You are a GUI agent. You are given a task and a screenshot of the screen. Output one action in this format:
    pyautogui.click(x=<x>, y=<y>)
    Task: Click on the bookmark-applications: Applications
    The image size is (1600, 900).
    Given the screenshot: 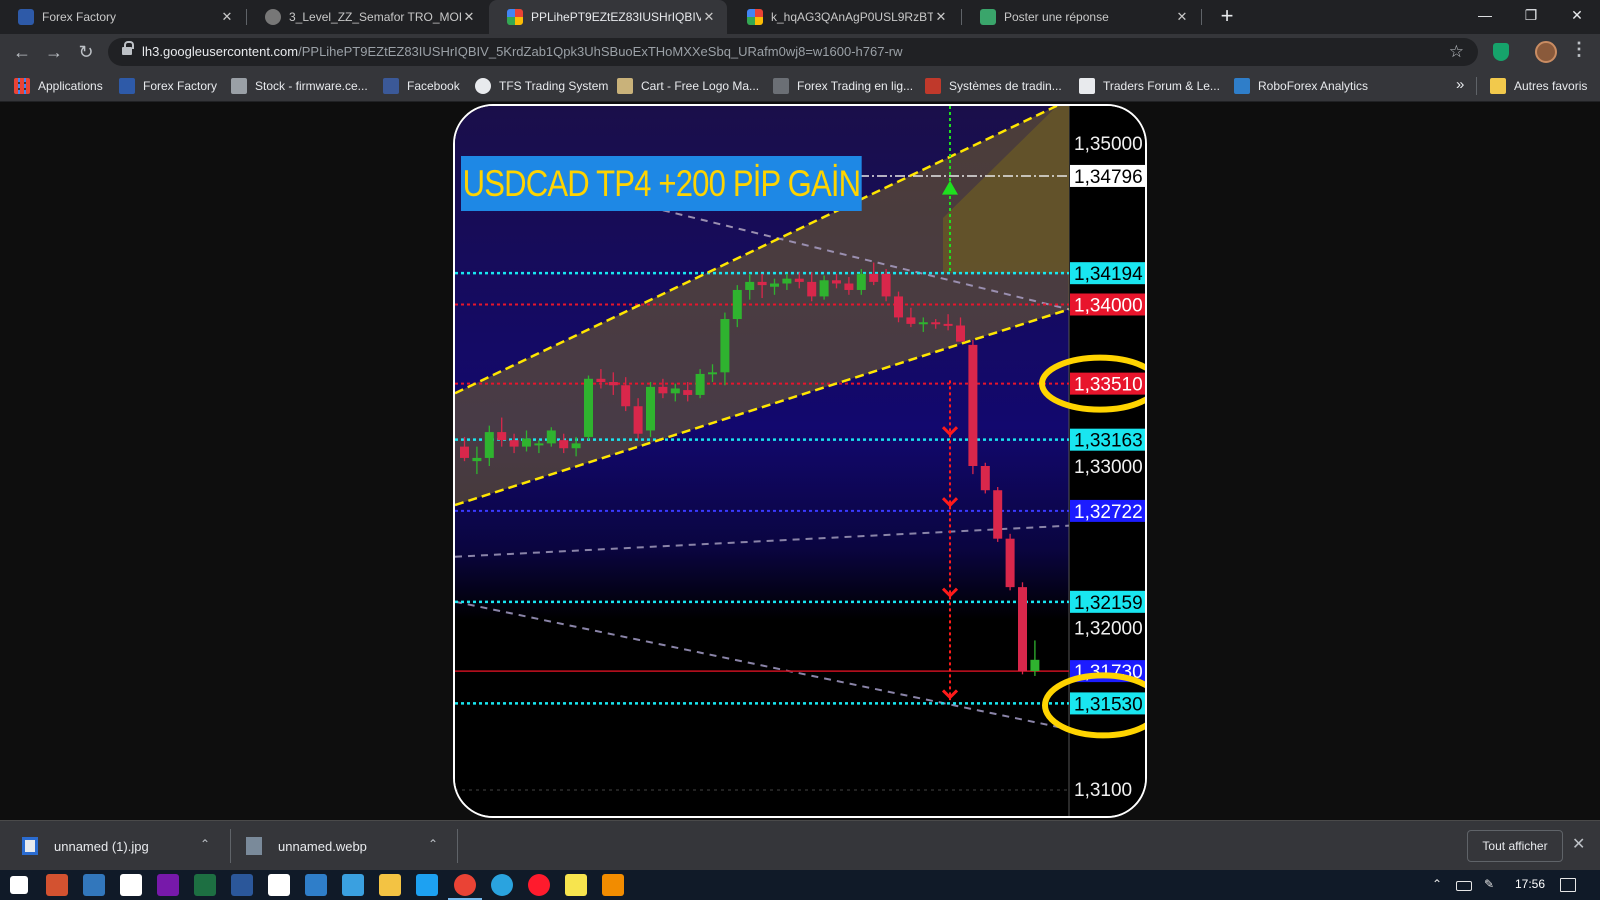 What is the action you would take?
    pyautogui.click(x=58, y=86)
    